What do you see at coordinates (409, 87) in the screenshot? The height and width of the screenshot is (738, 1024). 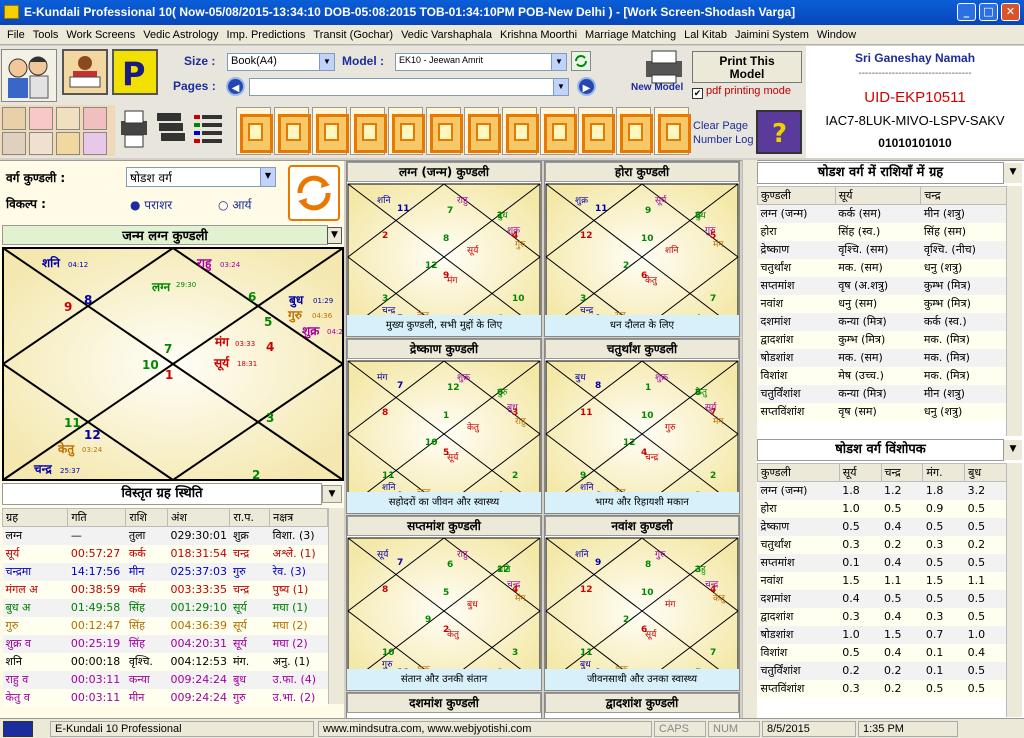 I see `pages-select: ▼` at bounding box center [409, 87].